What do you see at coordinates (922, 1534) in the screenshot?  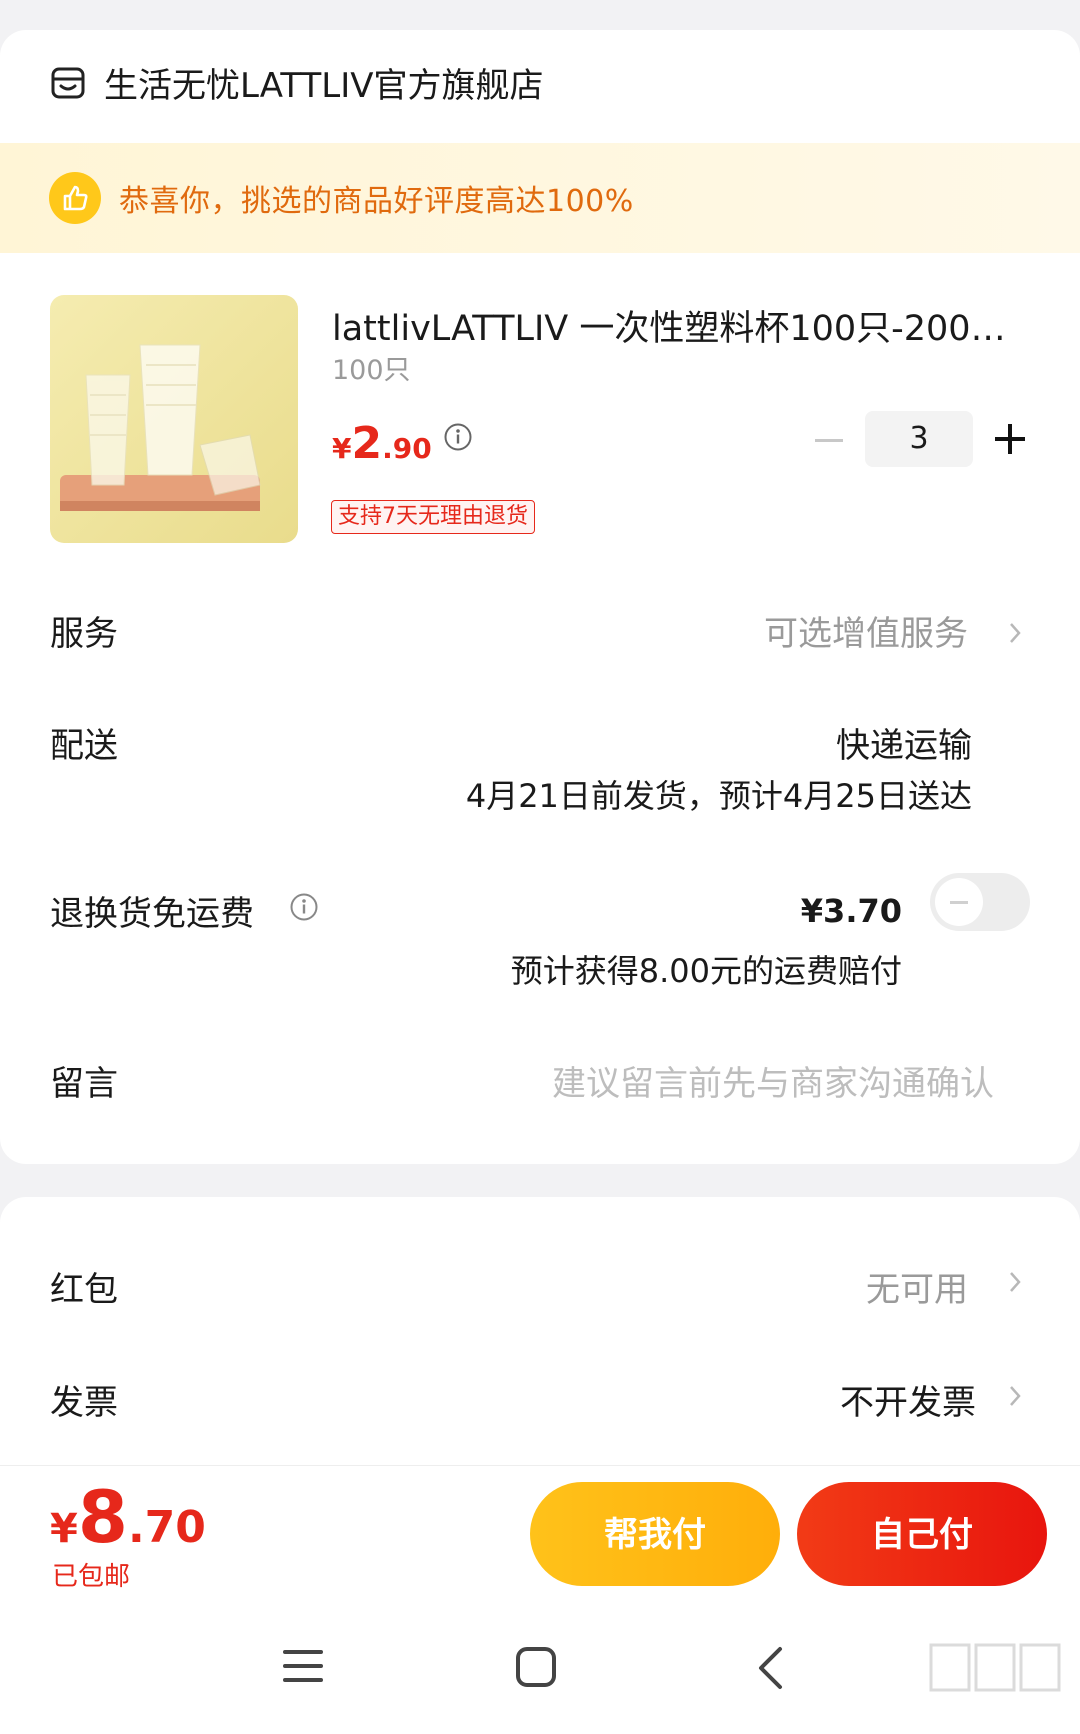 I see `self-pay-button: 自己付` at bounding box center [922, 1534].